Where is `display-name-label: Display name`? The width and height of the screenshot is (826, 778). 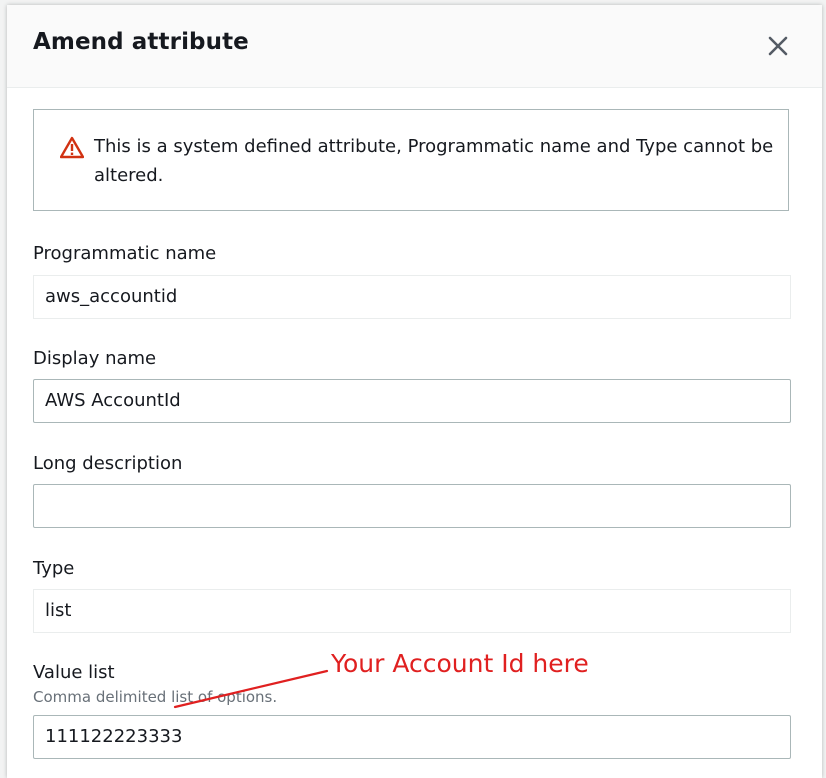
display-name-label: Display name is located at coordinates (95, 358).